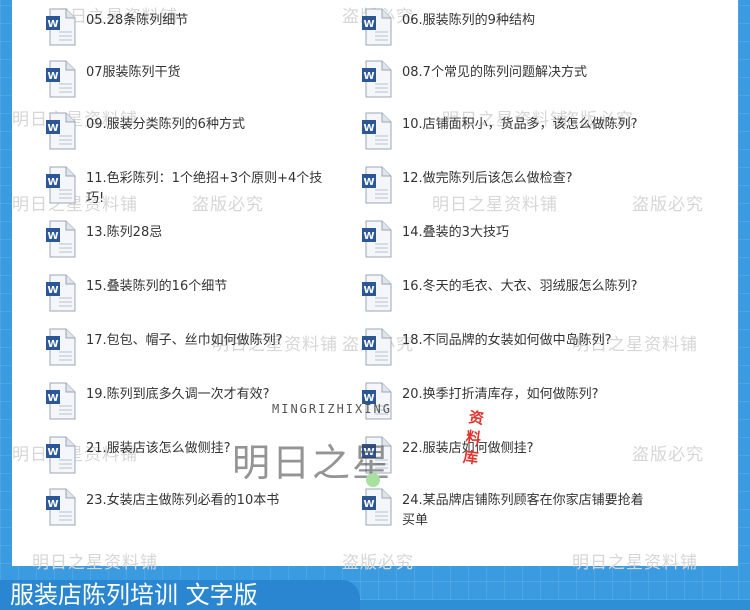  What do you see at coordinates (157, 286) in the screenshot?
I see `file-name: 15.叠装陈列的16个细节` at bounding box center [157, 286].